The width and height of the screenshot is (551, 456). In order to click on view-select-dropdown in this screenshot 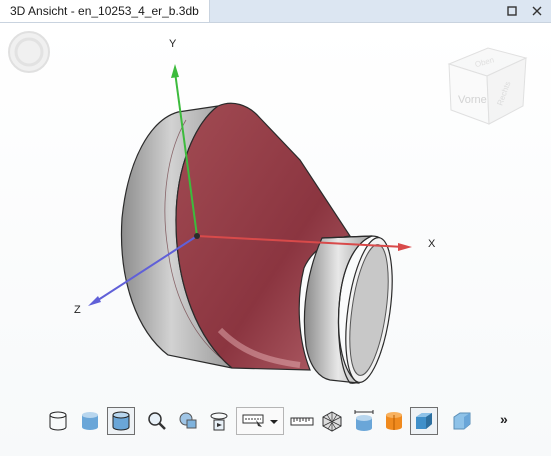, I will do `click(260, 421)`.